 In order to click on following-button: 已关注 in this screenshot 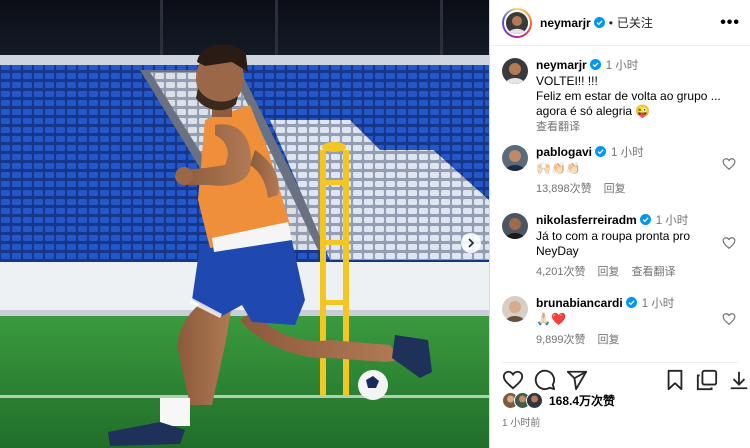, I will do `click(635, 22)`.